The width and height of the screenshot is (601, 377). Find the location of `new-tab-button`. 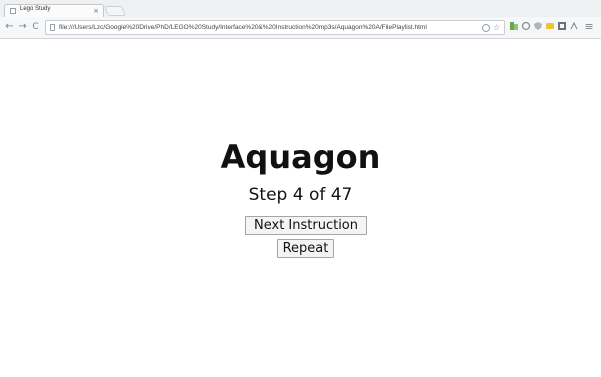

new-tab-button is located at coordinates (115, 11).